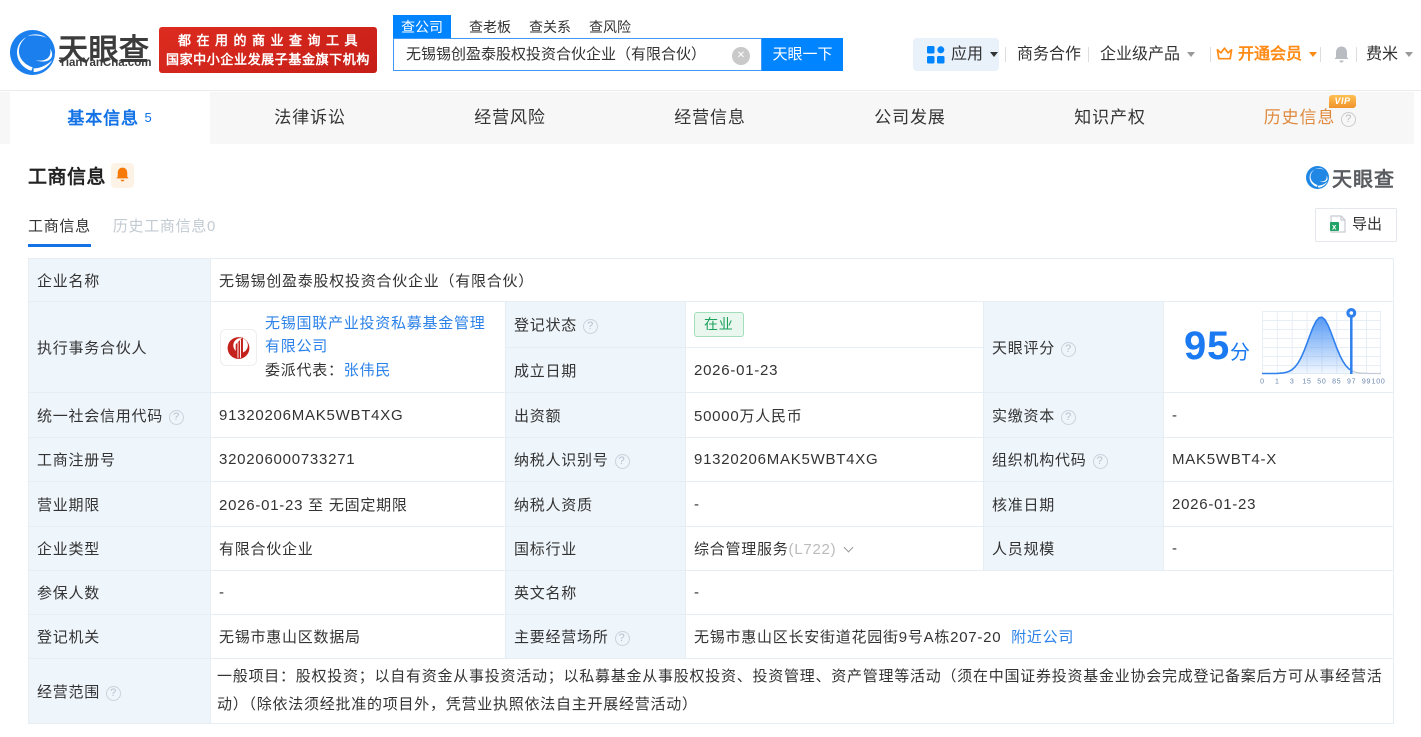 This screenshot has height=737, width=1421. Describe the element at coordinates (1321, 382) in the screenshot. I see `svg-text: 50` at that location.